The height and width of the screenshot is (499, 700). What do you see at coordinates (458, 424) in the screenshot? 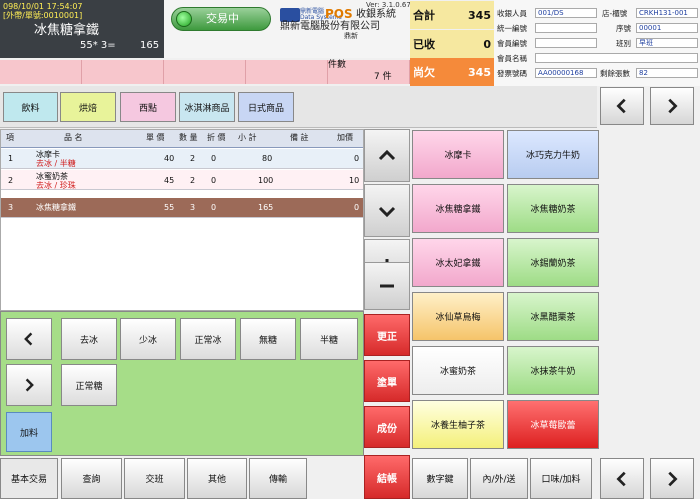
I see `product-button: 冰養生柚子茶` at bounding box center [458, 424].